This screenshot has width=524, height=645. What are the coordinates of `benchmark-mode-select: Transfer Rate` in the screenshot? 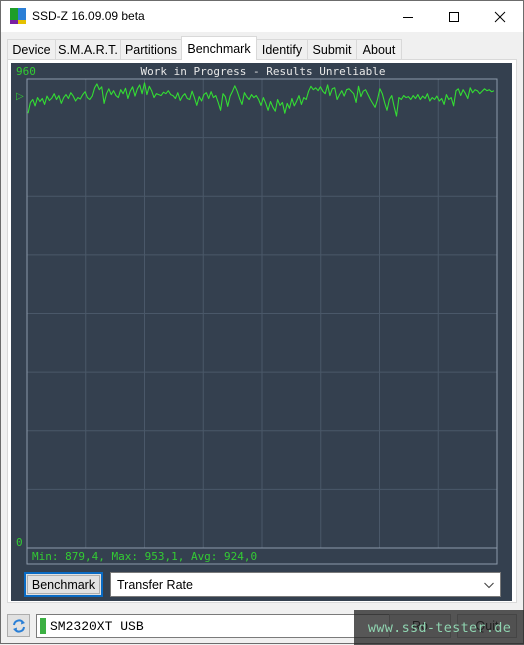 It's located at (305, 584).